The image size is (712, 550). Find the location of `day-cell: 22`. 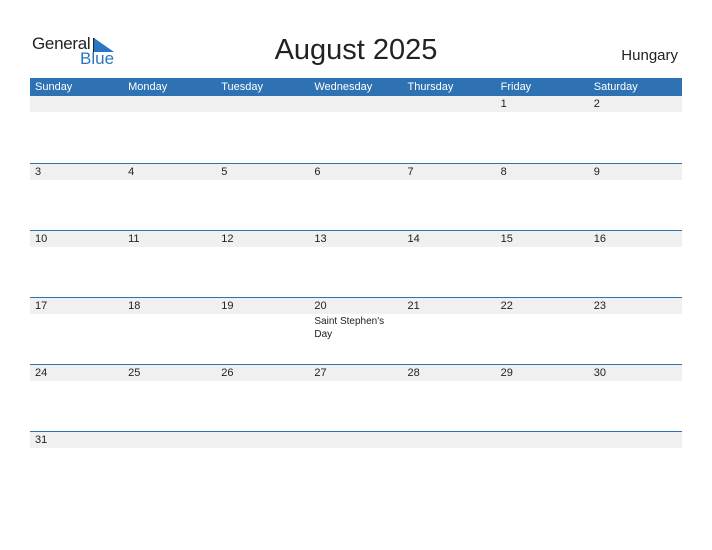

day-cell: 22 is located at coordinates (542, 306).